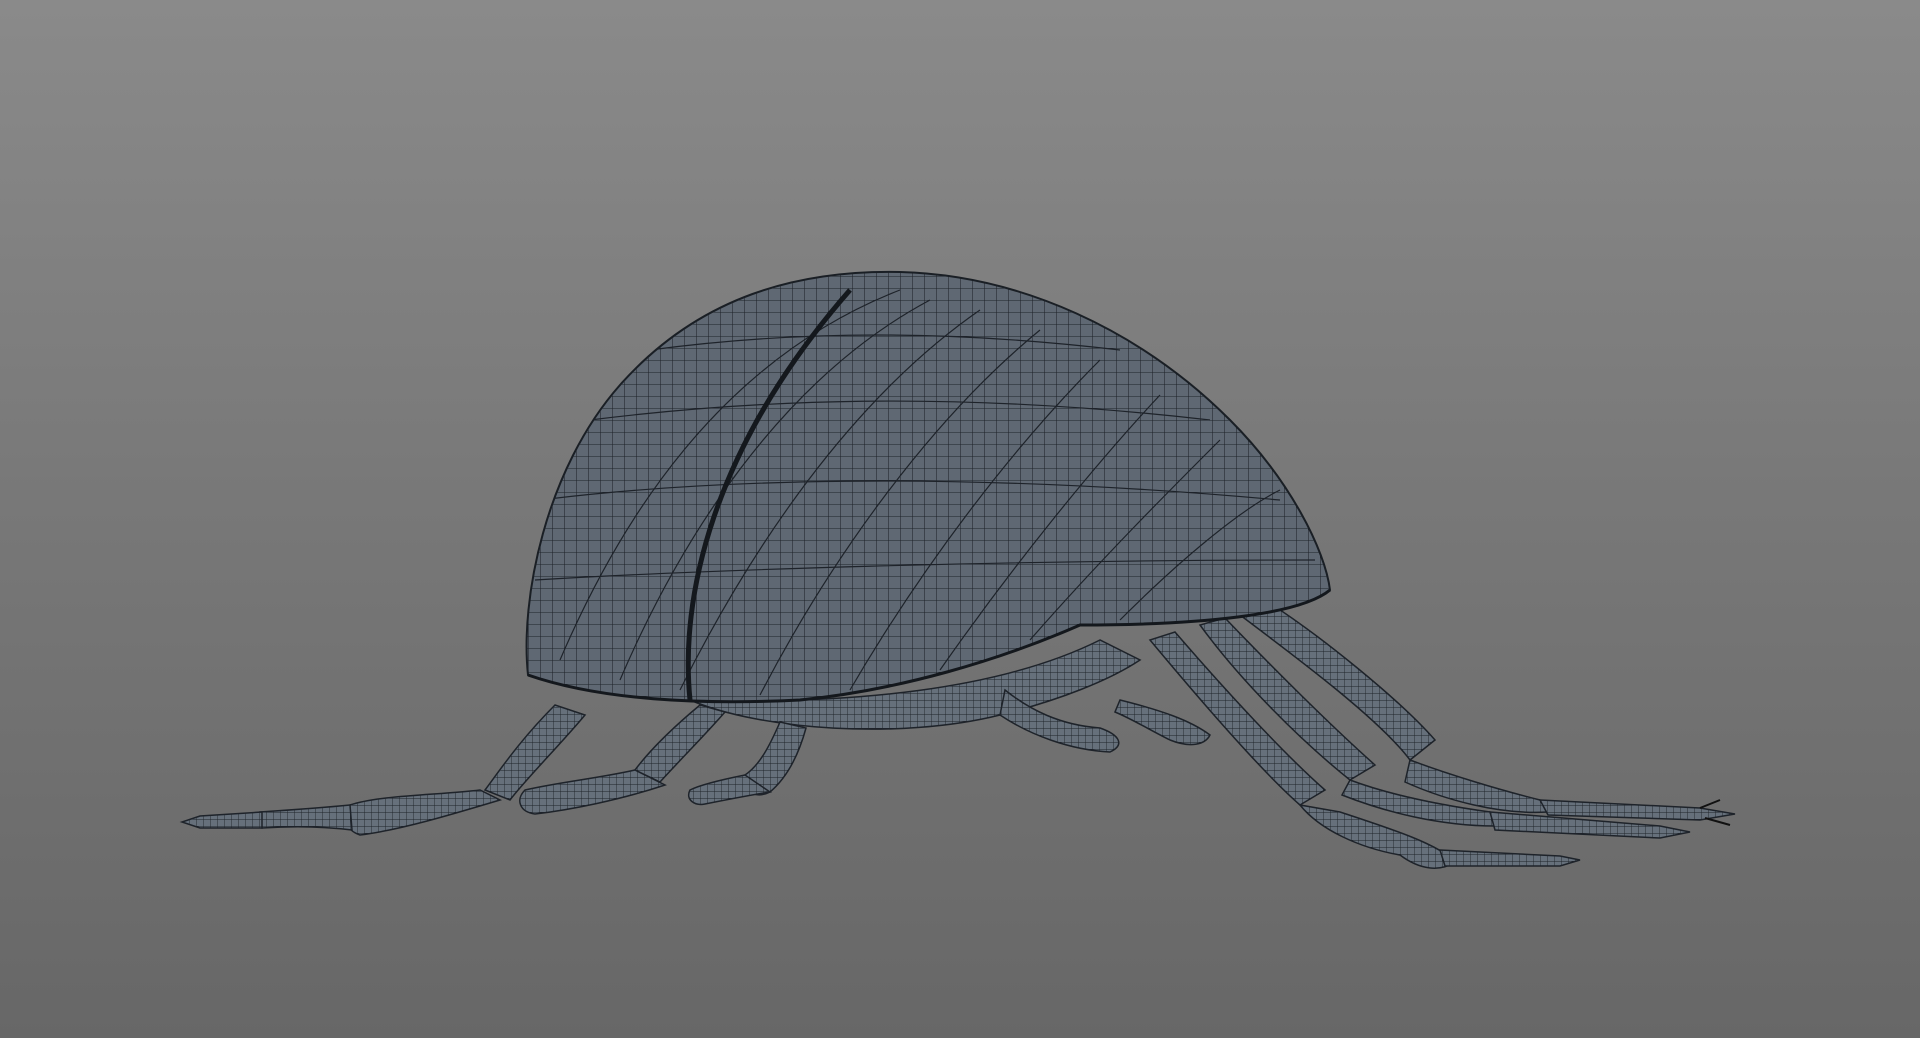 The height and width of the screenshot is (1038, 1920). I want to click on leg-right-front, so click(1364, 750).